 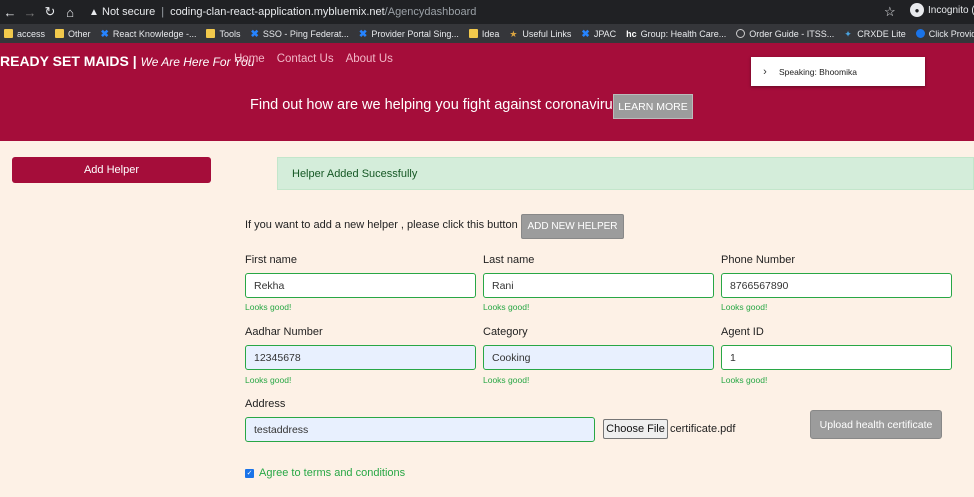 I want to click on incognito-indicator: ● Incognito (4), so click(x=942, y=10).